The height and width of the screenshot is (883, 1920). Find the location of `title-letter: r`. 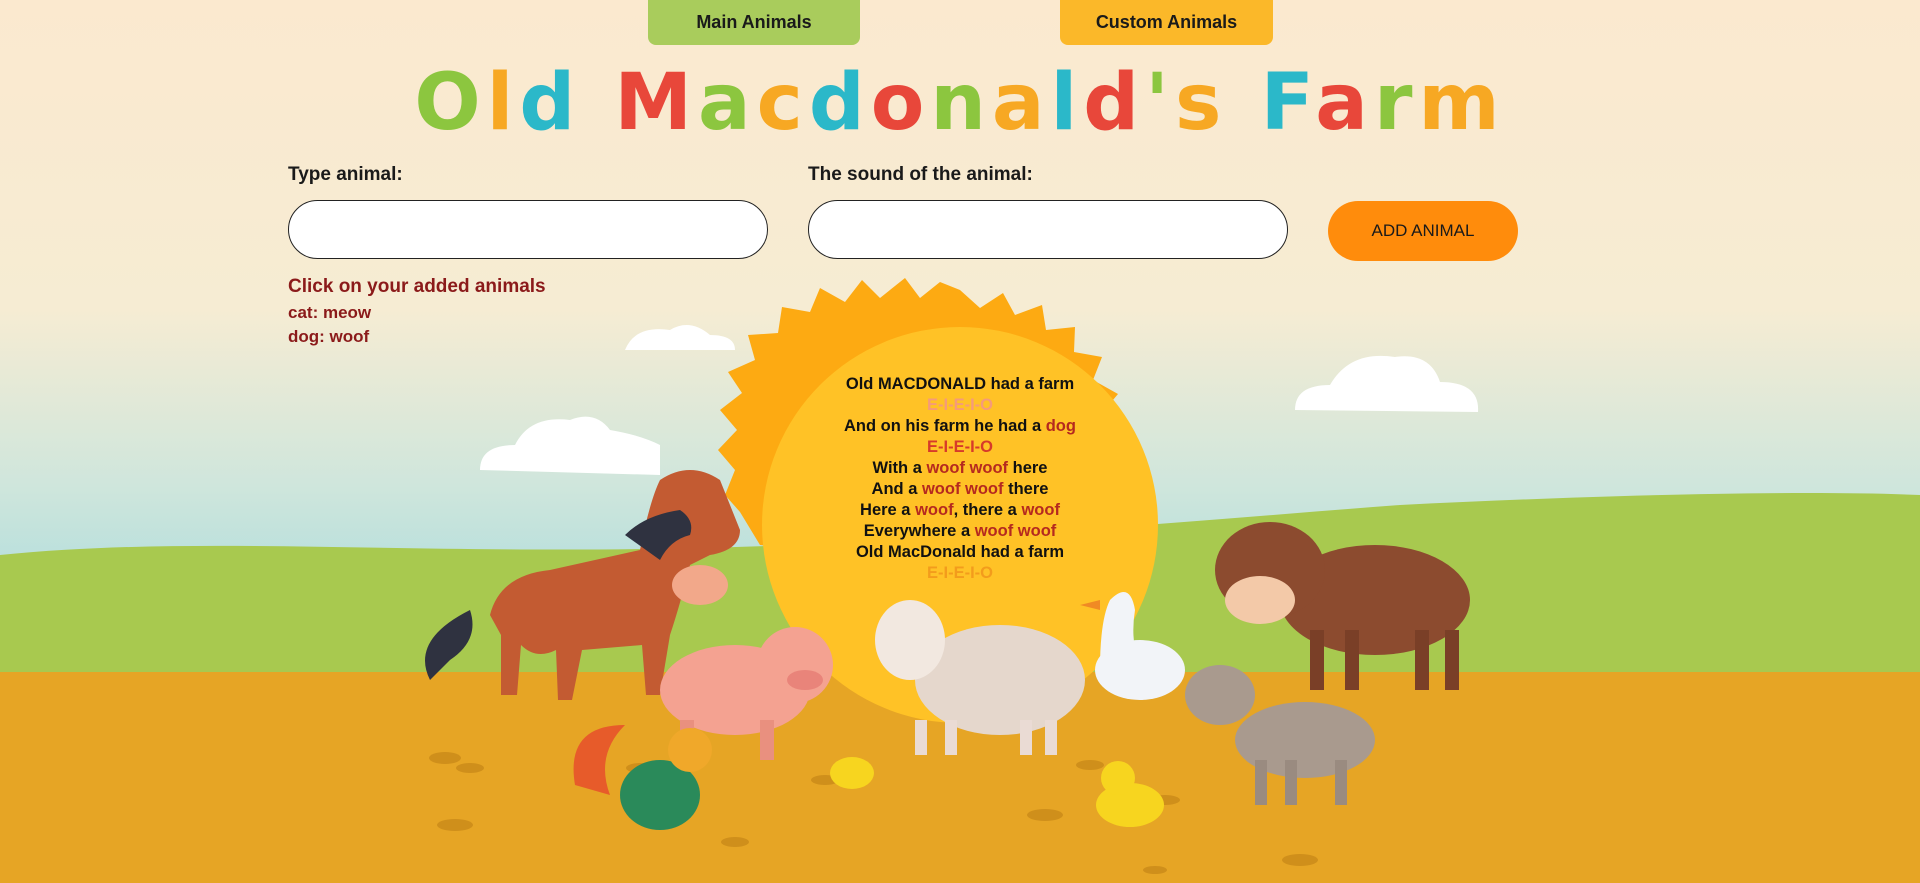

title-letter: r is located at coordinates (1396, 103).